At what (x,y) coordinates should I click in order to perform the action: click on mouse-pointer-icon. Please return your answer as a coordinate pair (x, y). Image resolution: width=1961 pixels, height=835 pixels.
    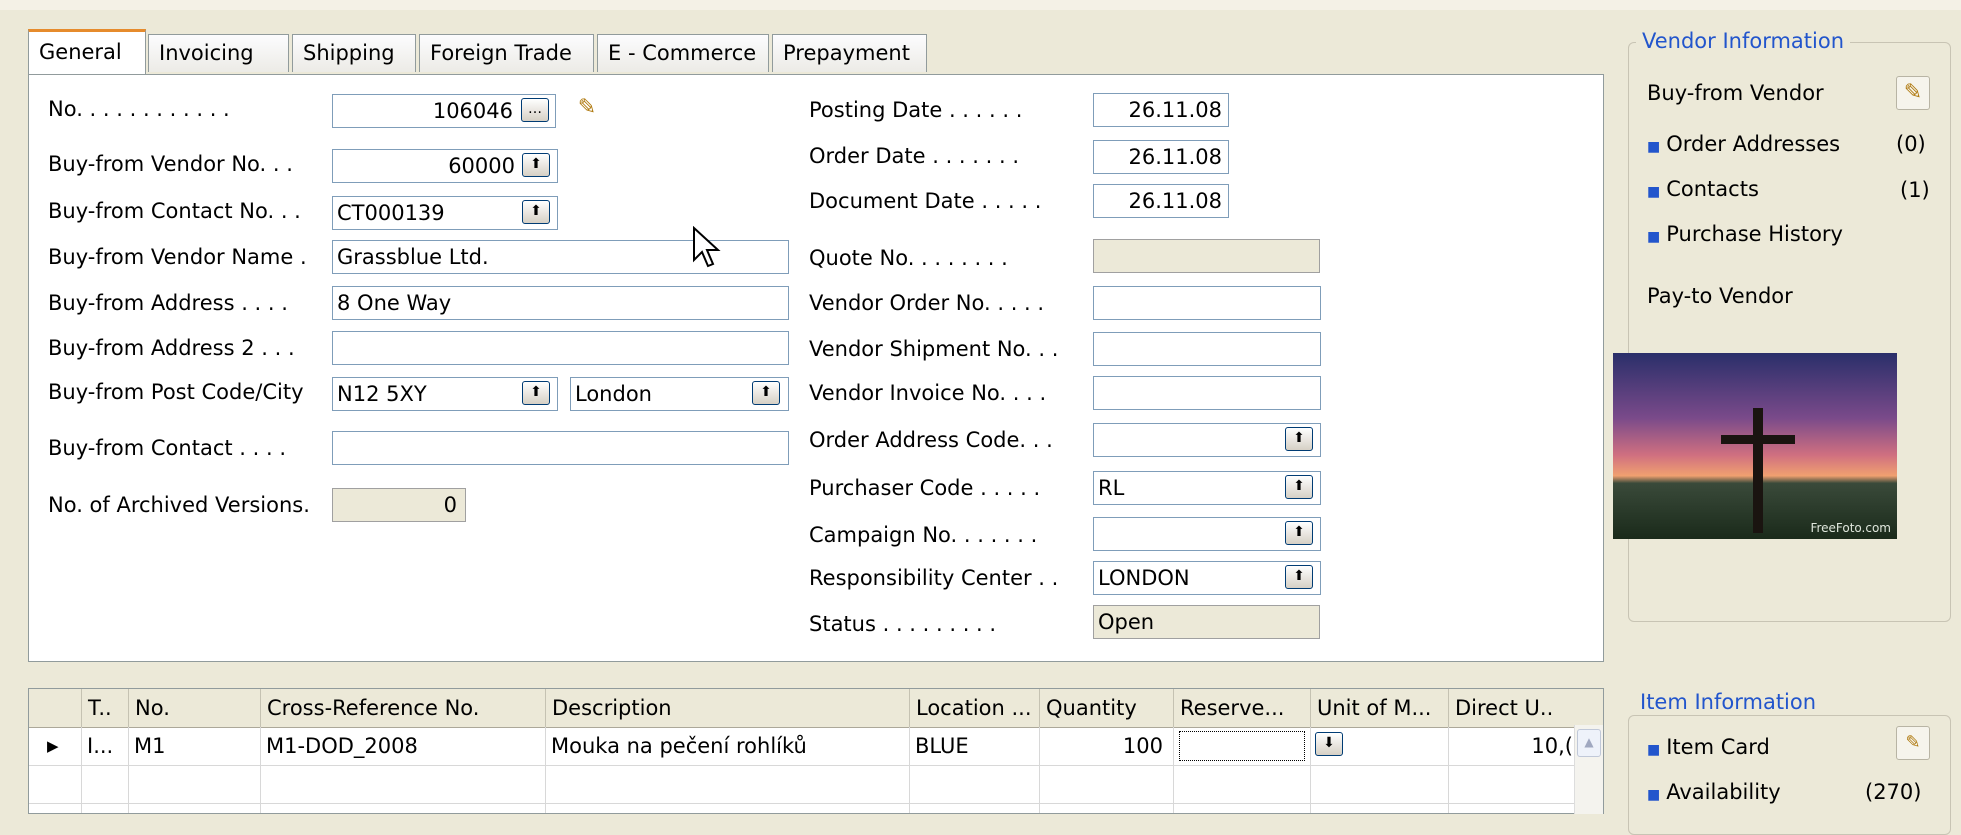
    Looking at the image, I should click on (707, 247).